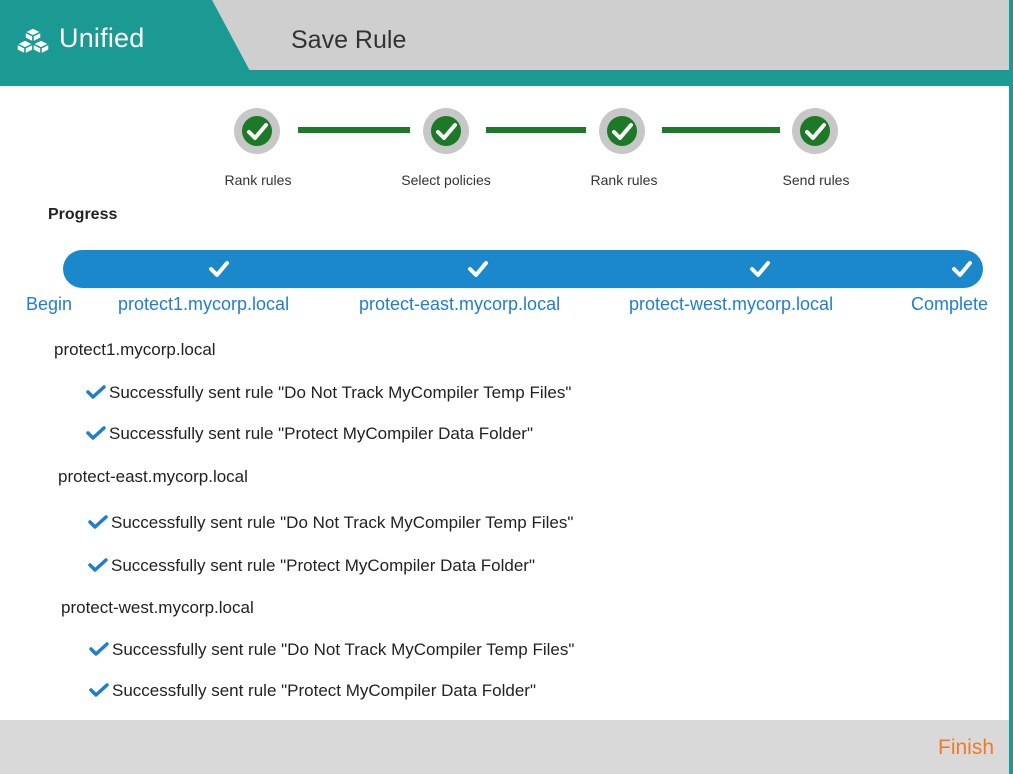  I want to click on step-2-label: Select policies, so click(446, 180).